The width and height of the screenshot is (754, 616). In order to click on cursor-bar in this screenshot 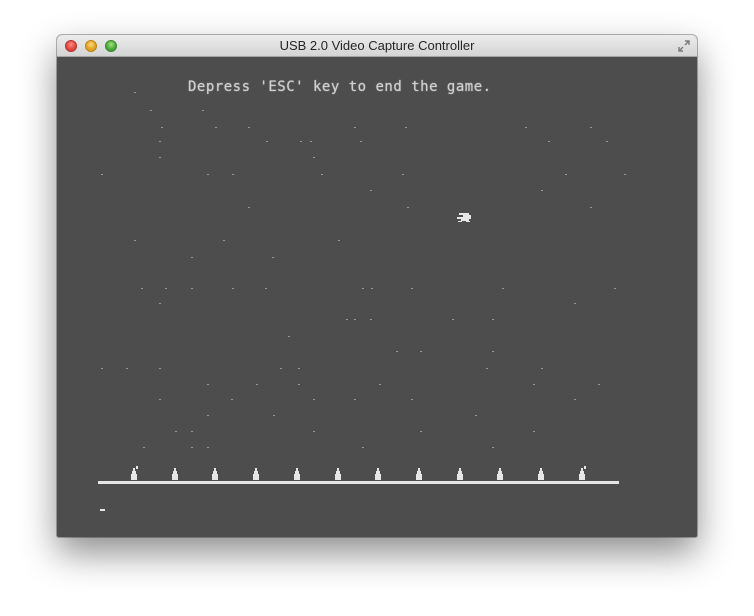, I will do `click(102, 510)`.